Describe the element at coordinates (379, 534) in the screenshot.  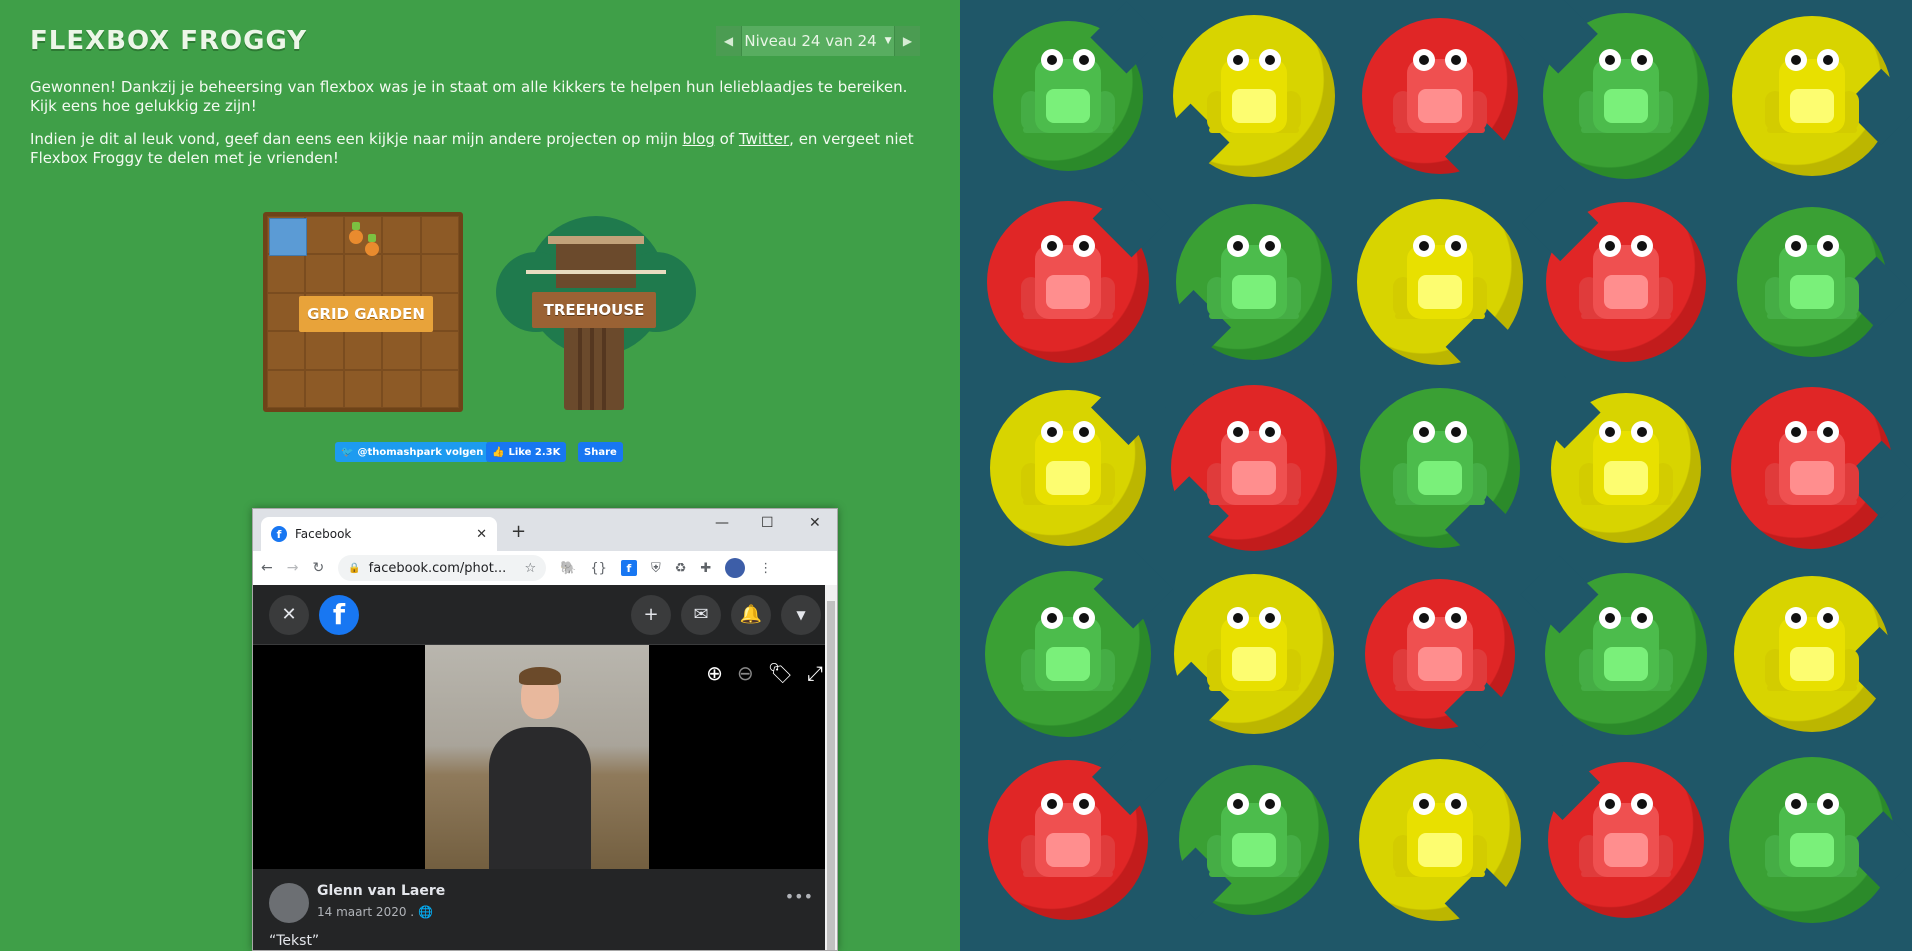
I see `tab-facebook: f Facebook ✕` at that location.